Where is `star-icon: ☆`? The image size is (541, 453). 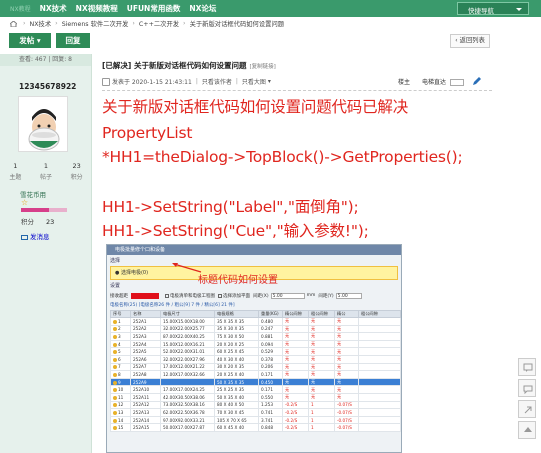
star-icon: ☆ is located at coordinates (25, 202).